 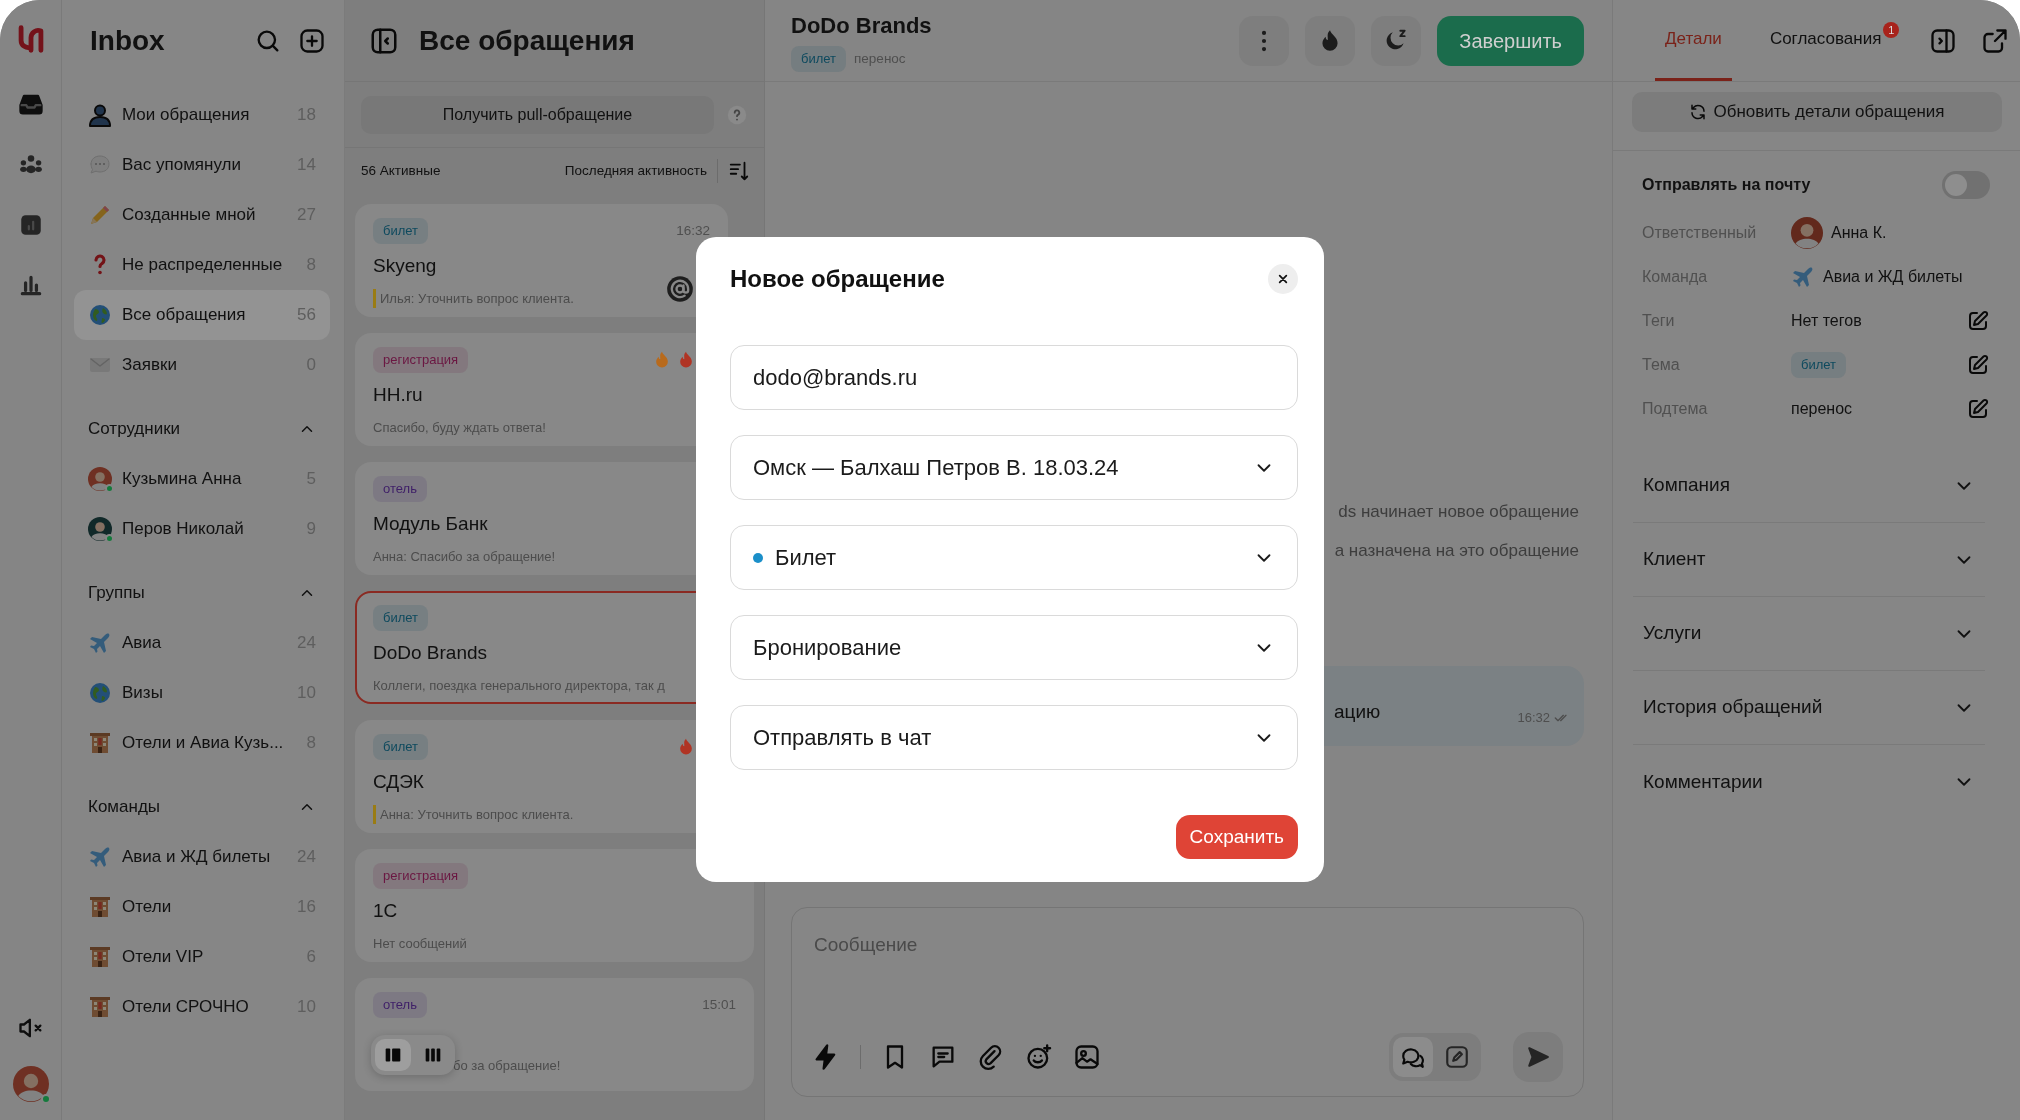 I want to click on collapse-panel-icon, so click(x=1943, y=40).